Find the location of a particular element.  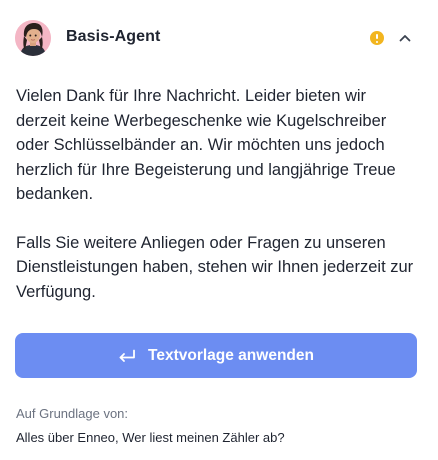

agent-avatar is located at coordinates (33, 38).